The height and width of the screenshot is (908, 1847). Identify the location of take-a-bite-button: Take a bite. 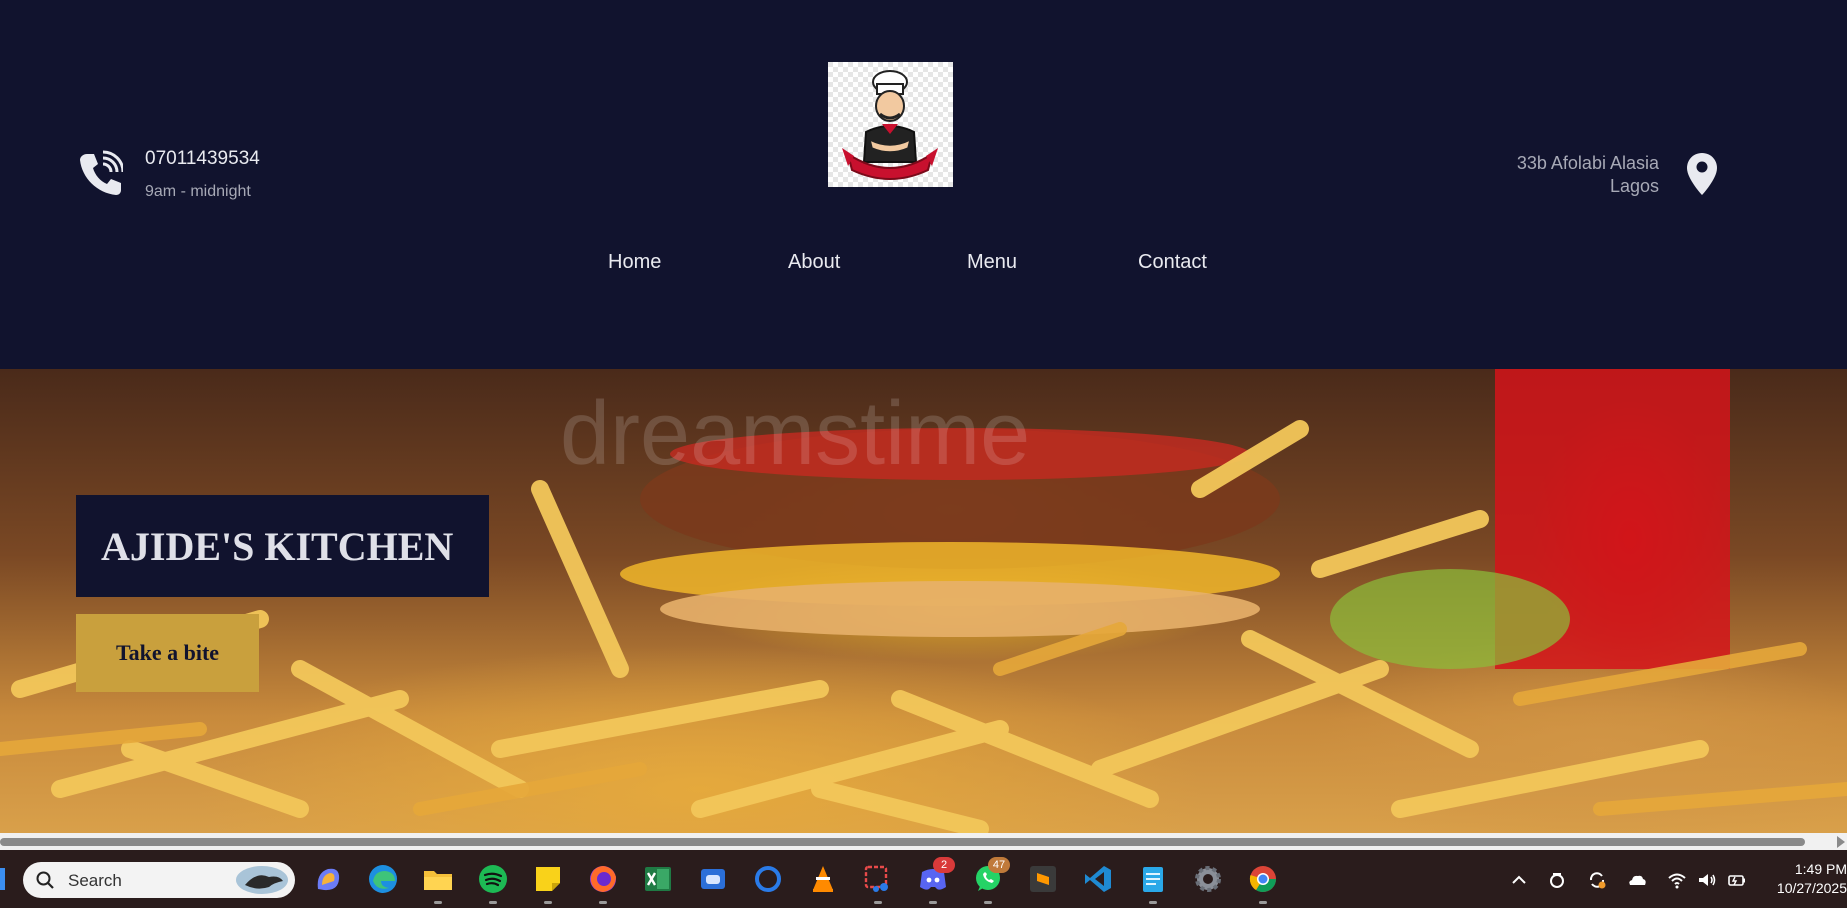
(167, 653).